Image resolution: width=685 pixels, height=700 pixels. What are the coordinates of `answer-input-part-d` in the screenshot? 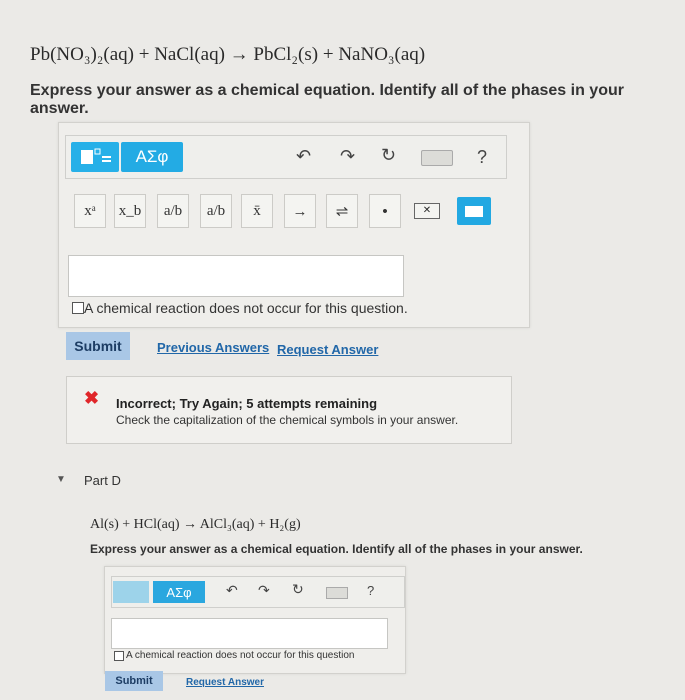 It's located at (249, 633).